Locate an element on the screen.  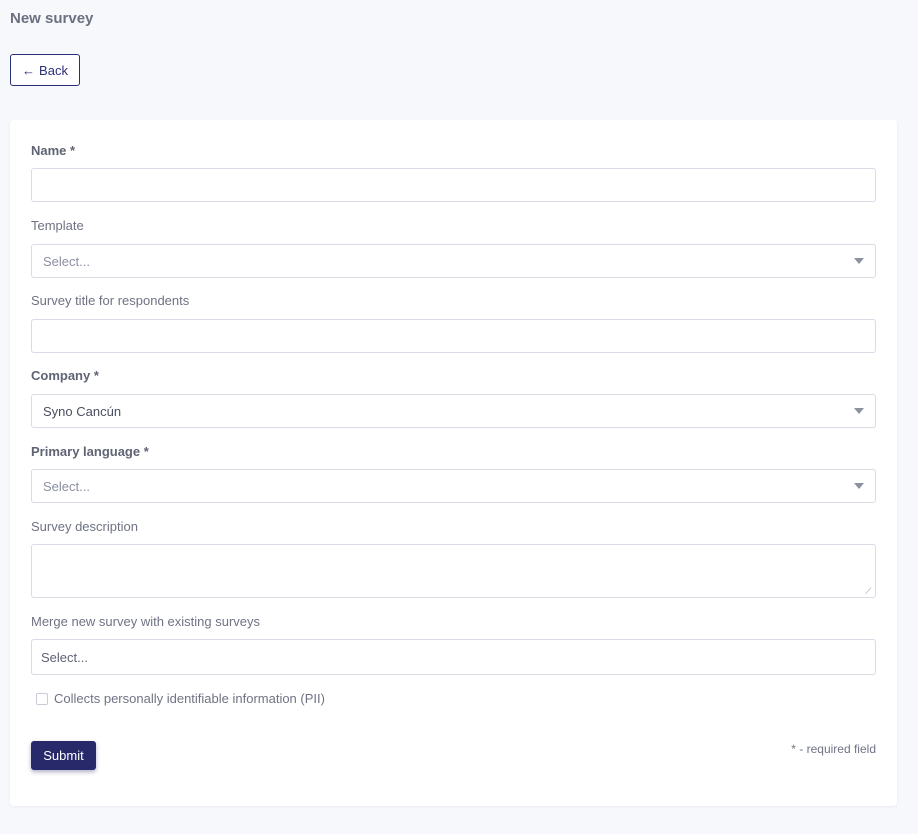
arrow-left-icon: ← is located at coordinates (29, 70).